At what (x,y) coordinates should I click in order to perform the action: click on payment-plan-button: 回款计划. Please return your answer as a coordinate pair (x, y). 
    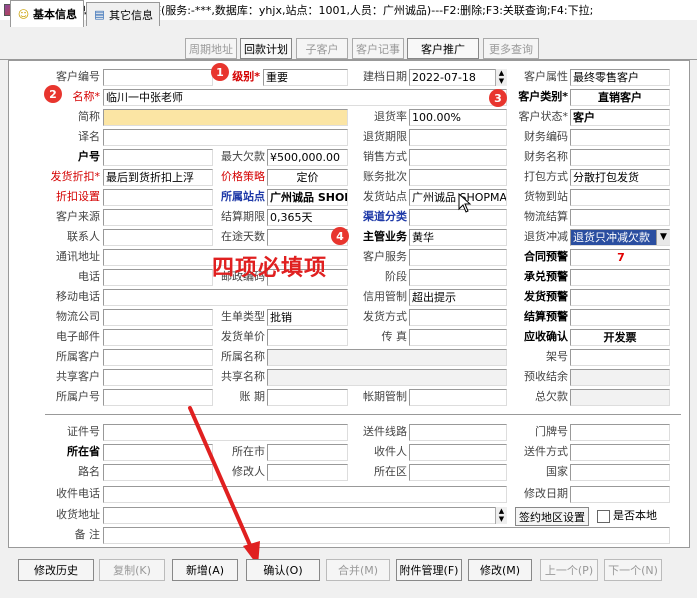
    Looking at the image, I should click on (266, 48).